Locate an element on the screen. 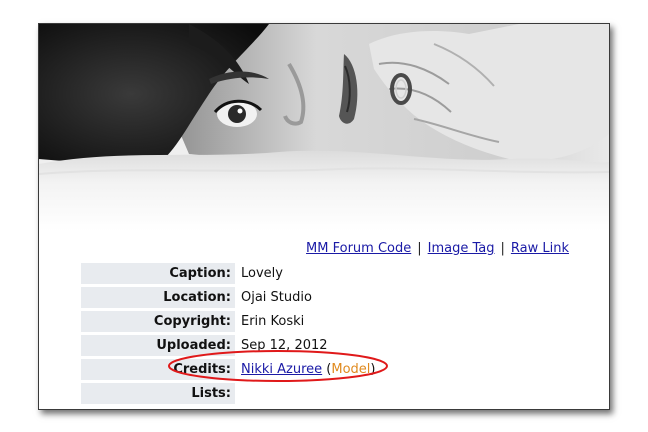 This screenshot has height=432, width=648. uploaded-label: Uploaded: is located at coordinates (158, 345).